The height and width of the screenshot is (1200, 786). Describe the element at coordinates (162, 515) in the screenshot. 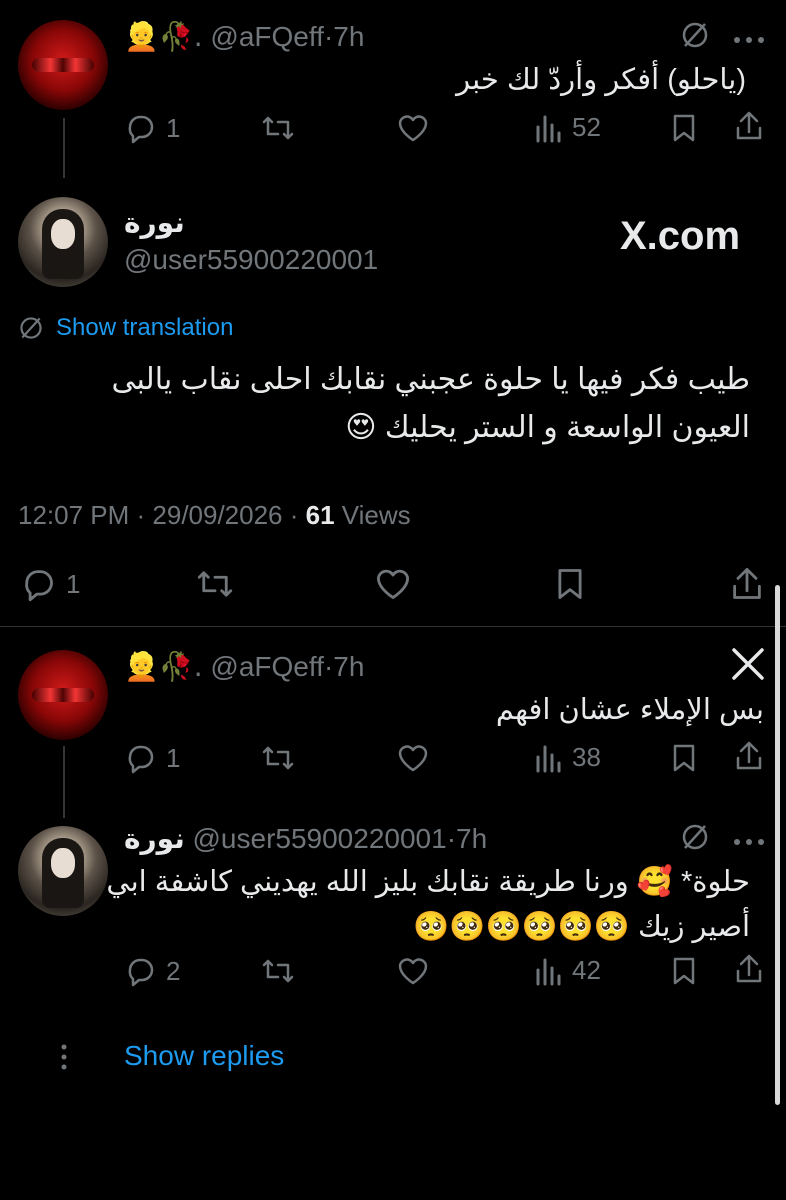

I see `tweet-timestamp: 12:07 PM · 29/09/2026 ·` at that location.